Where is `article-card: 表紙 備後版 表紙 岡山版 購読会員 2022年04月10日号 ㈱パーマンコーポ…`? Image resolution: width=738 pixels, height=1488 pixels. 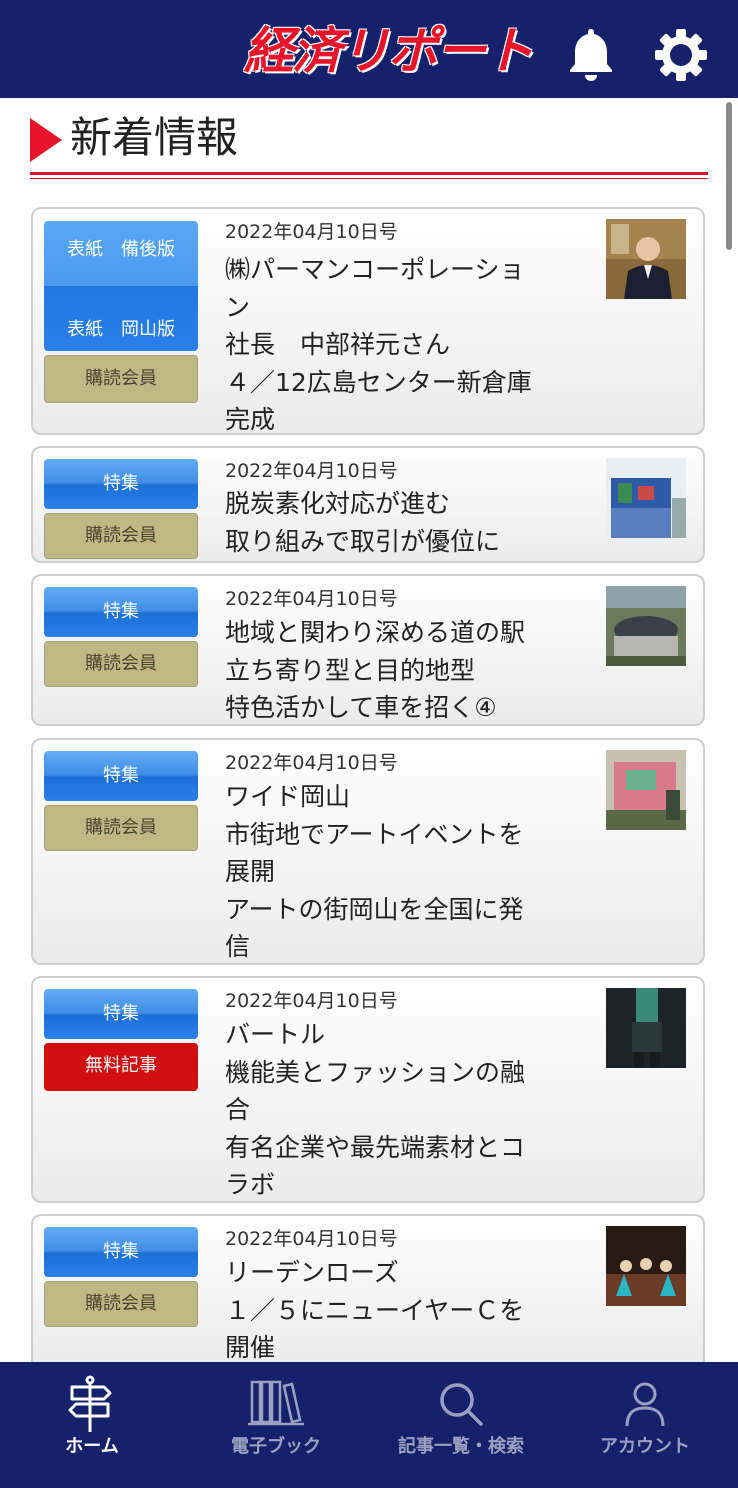 article-card: 表紙 備後版 表紙 岡山版 購読会員 2022年04月10日号 ㈱パーマンコーポ… is located at coordinates (368, 321).